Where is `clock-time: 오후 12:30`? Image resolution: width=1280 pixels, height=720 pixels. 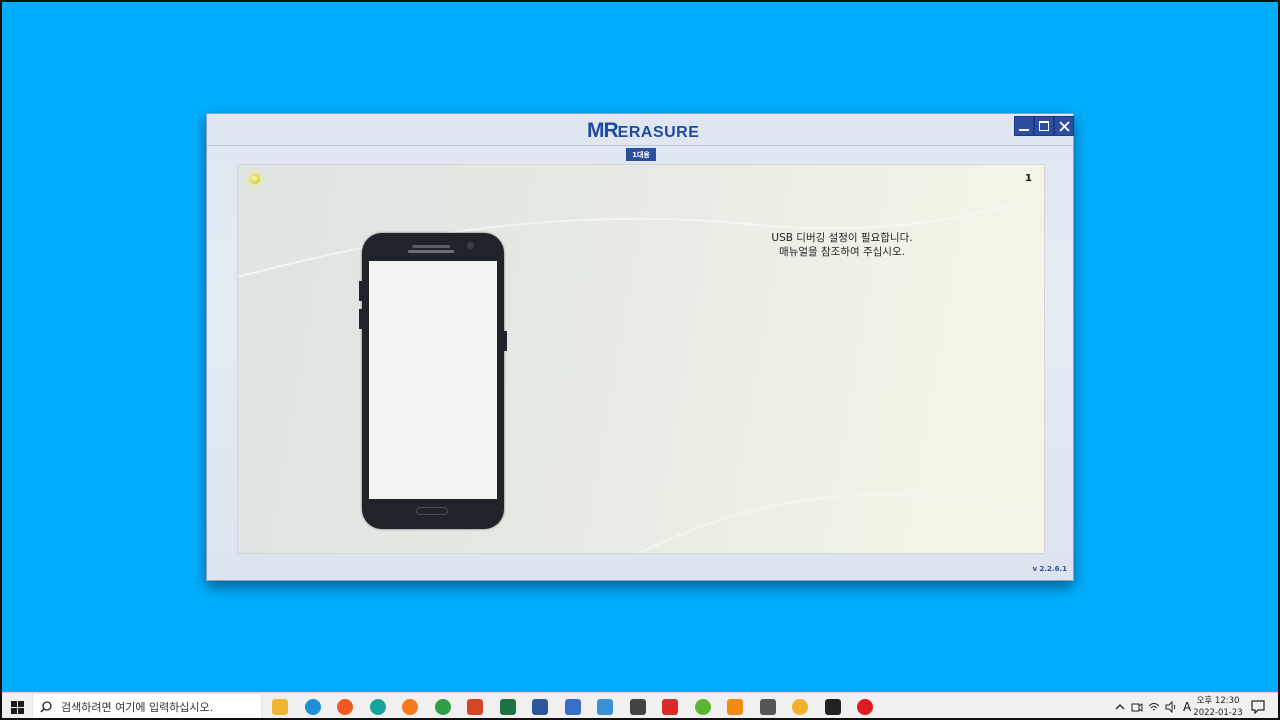
clock-time: 오후 12:30 is located at coordinates (1218, 701).